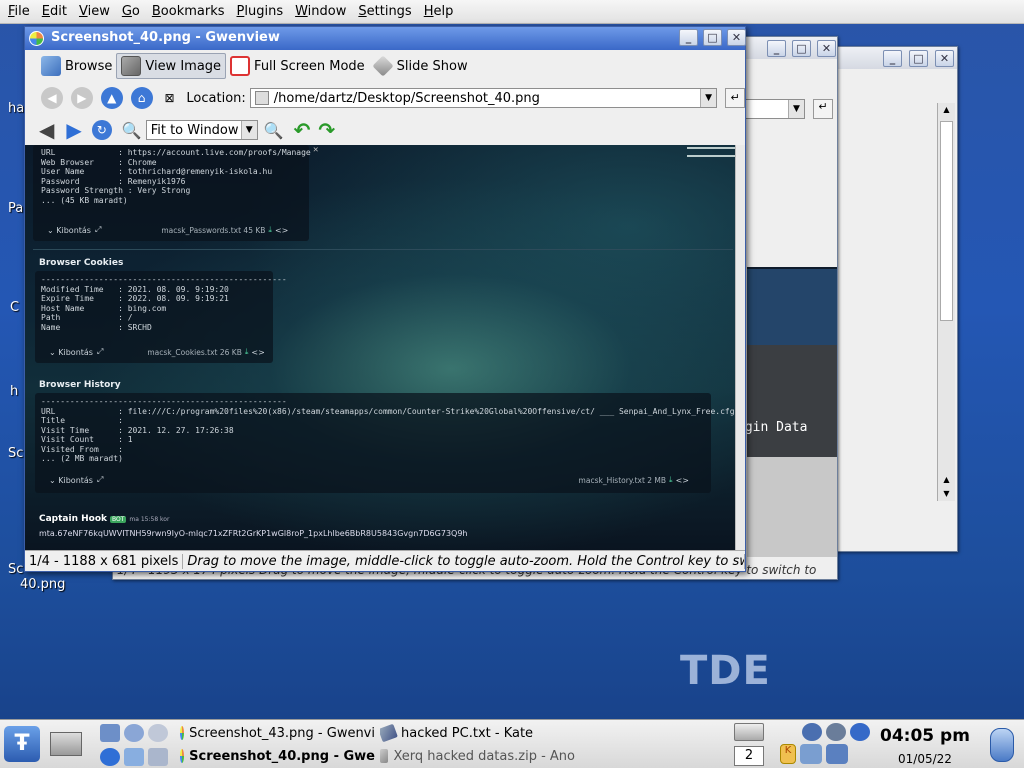 The image size is (1024, 768). Describe the element at coordinates (407, 98) in the screenshot. I see `location-input: /home/dartz/Desktop/Screenshot_40.png` at that location.